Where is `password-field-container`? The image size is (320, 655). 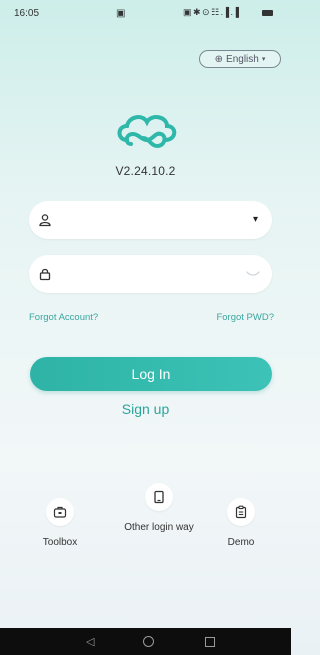
password-field-container is located at coordinates (150, 274).